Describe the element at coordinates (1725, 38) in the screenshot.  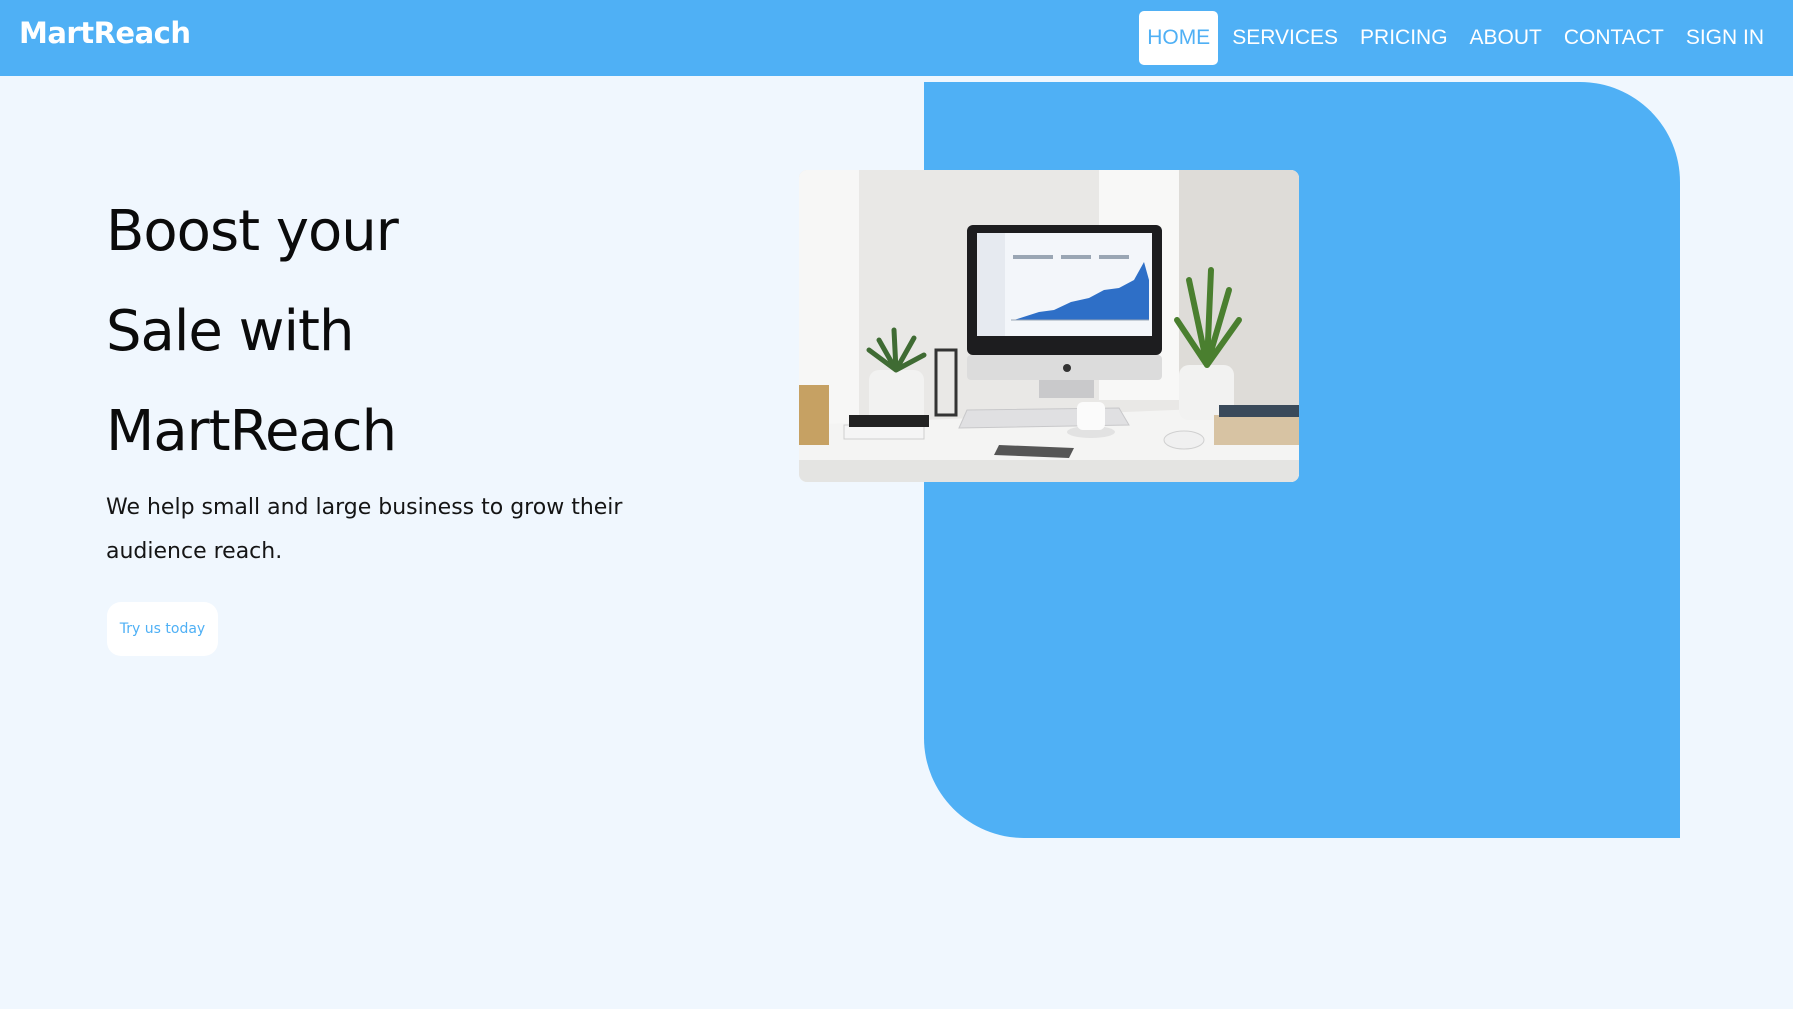
I see `nav-sign-in-link: SIGN IN` at that location.